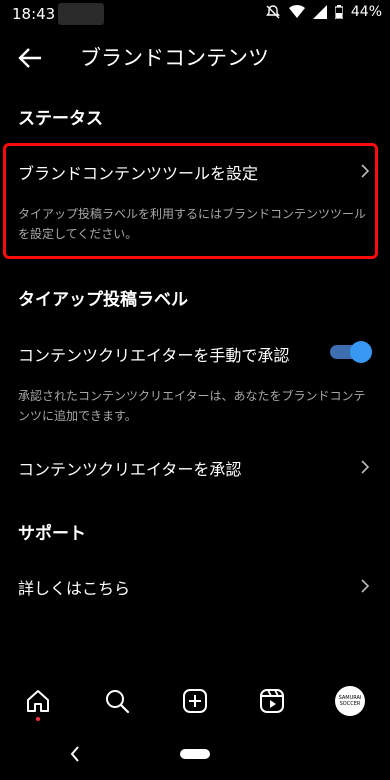  What do you see at coordinates (154, 355) in the screenshot?
I see `manual-approve-label: コンテンツクリエイターを手動で承認` at bounding box center [154, 355].